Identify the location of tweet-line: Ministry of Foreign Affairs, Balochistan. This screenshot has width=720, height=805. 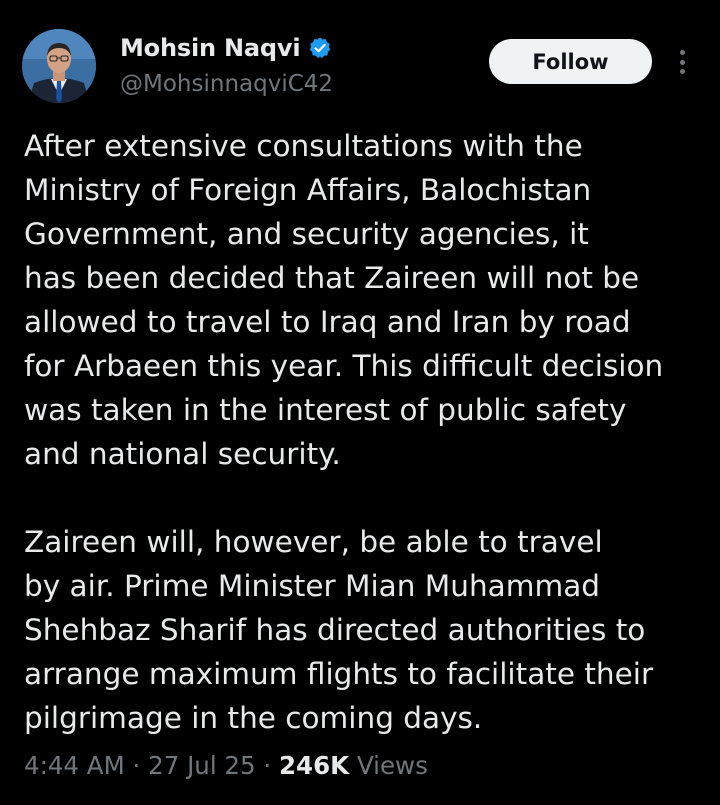
(308, 190).